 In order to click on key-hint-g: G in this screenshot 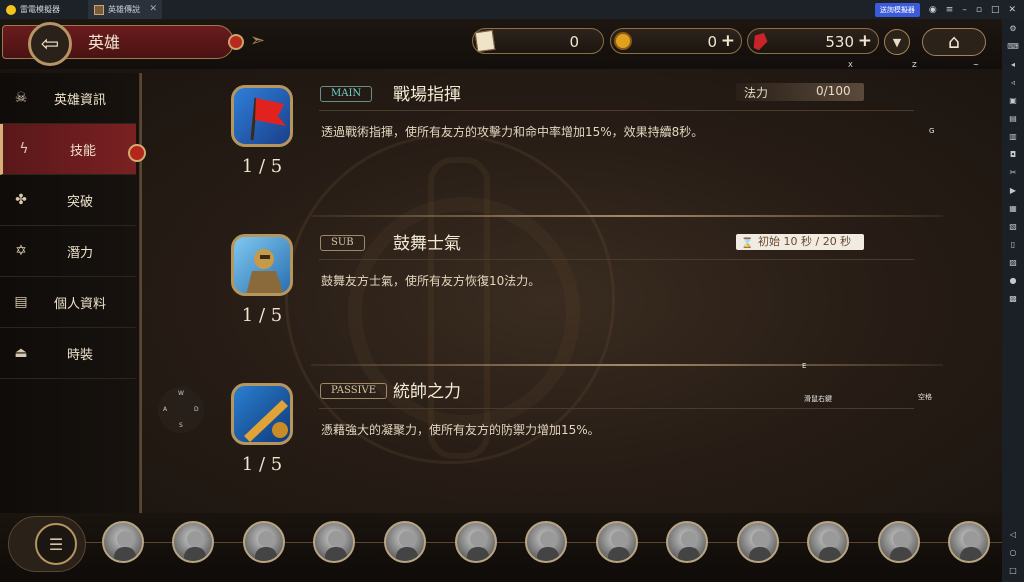, I will do `click(932, 131)`.